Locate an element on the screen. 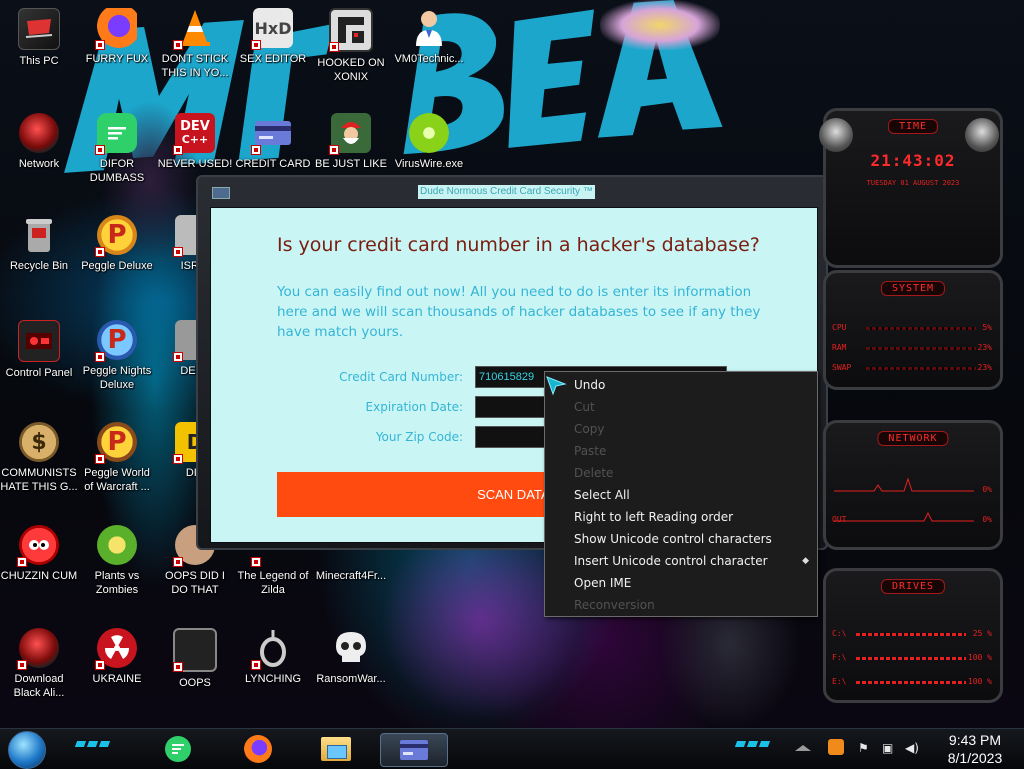 The image size is (1024, 769). zip-code-label: Your Zip Code: is located at coordinates (419, 437).